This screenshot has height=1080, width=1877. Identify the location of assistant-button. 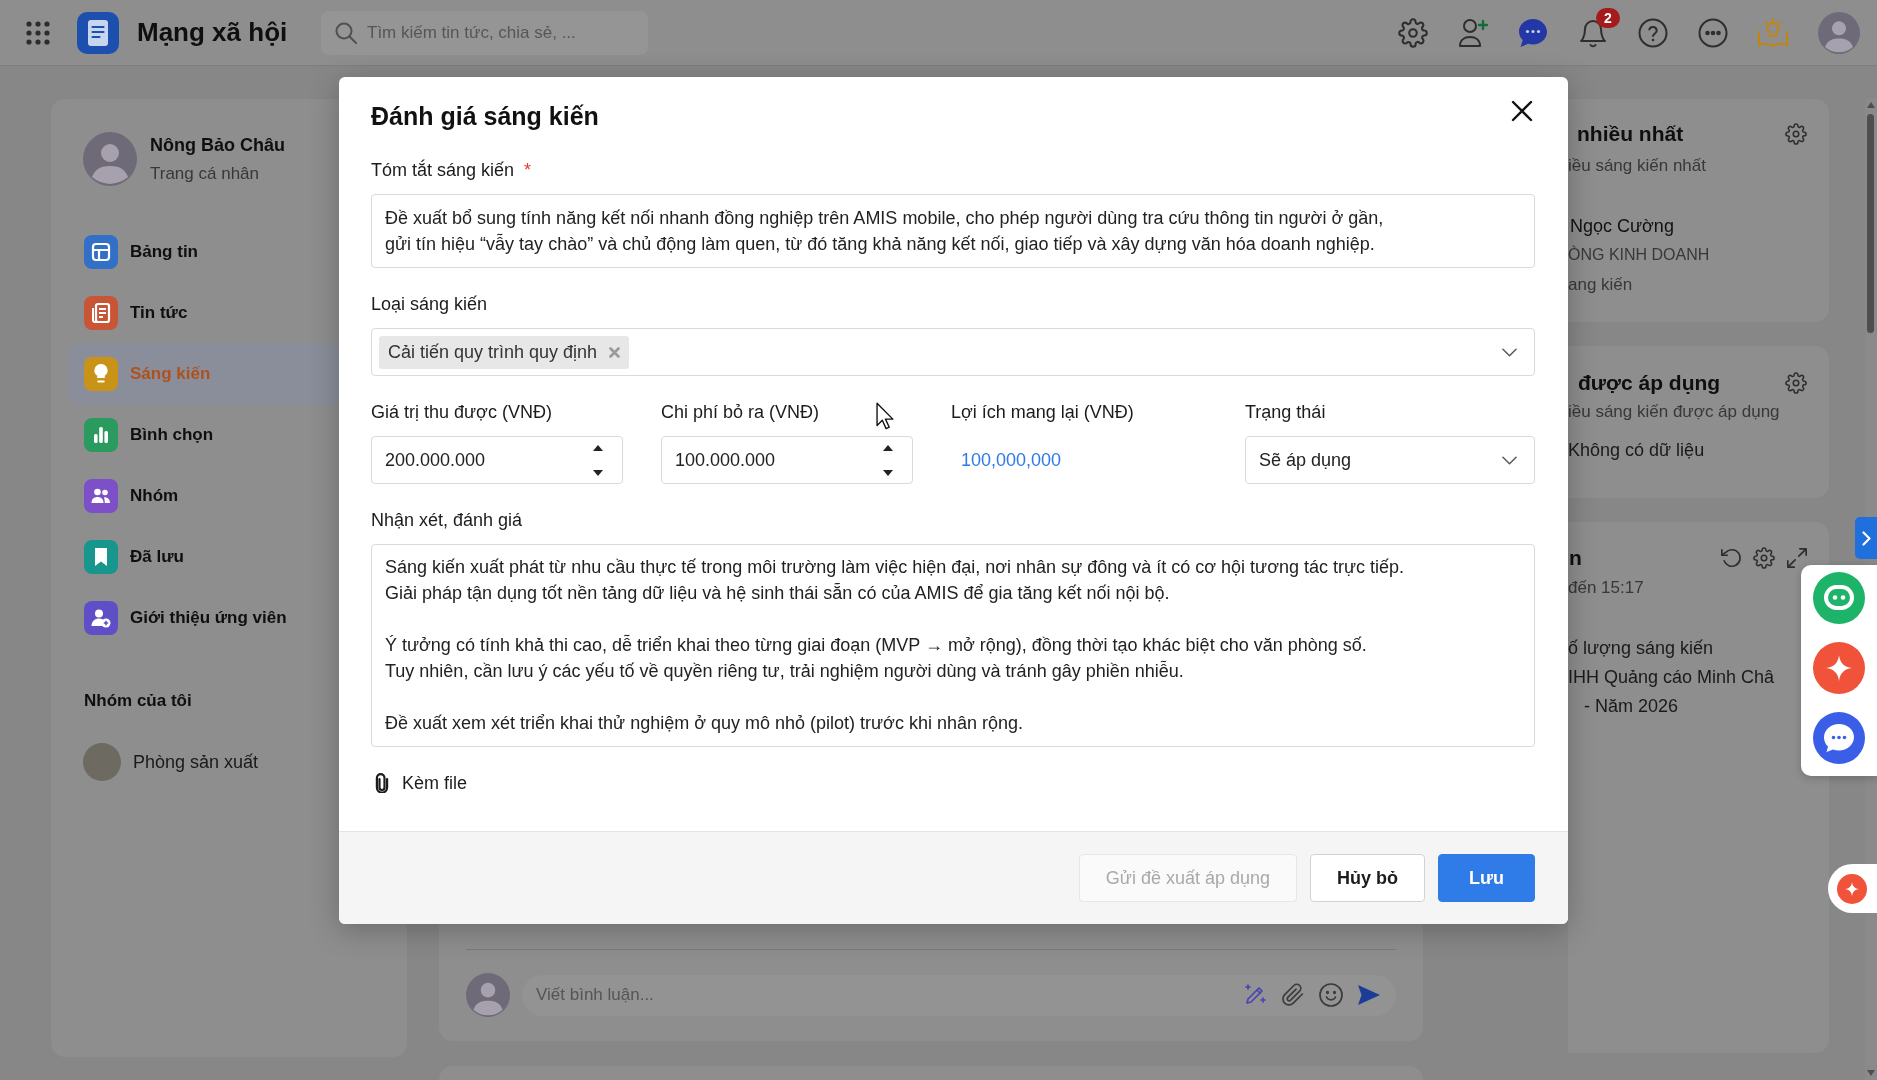
(1852, 888).